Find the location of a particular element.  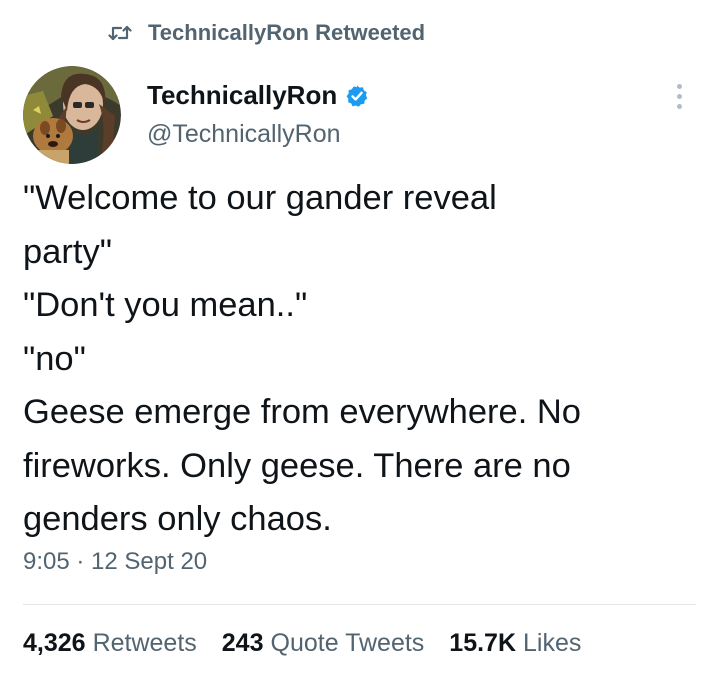

likes-label: Likes is located at coordinates (552, 643).